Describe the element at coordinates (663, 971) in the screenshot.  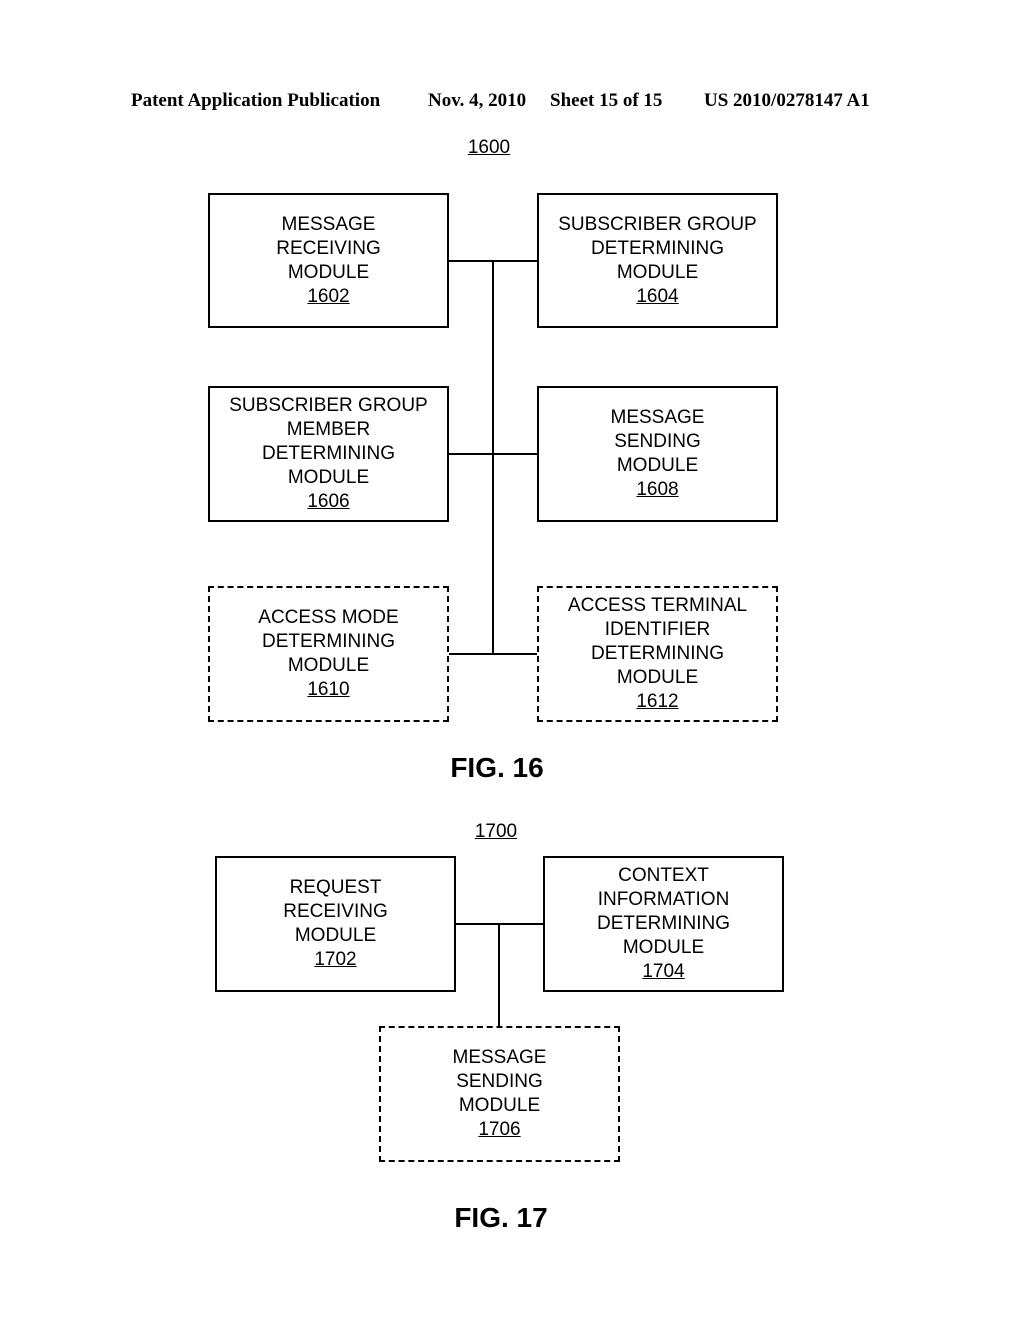
I see `module-number: 1704` at that location.